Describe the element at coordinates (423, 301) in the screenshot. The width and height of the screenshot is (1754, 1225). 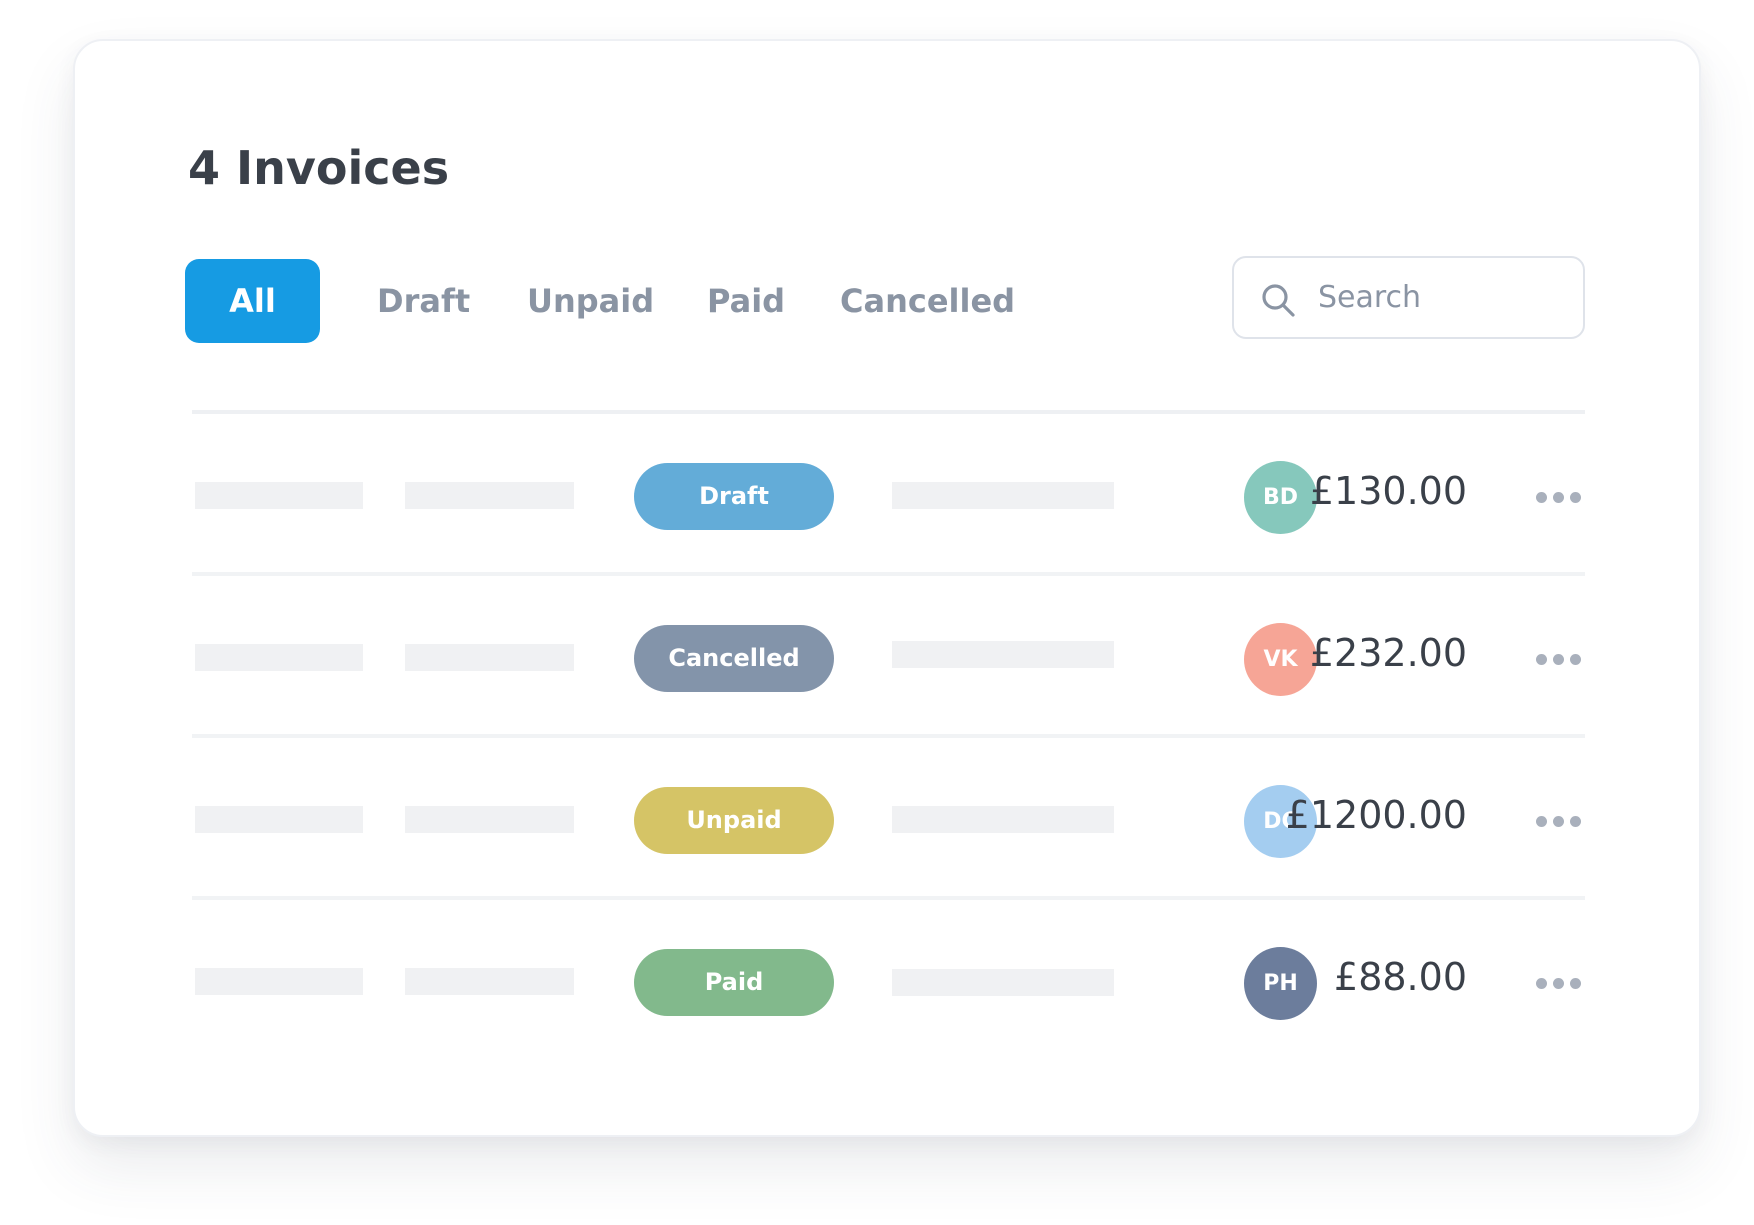
I see `tab-draft: Draft` at that location.